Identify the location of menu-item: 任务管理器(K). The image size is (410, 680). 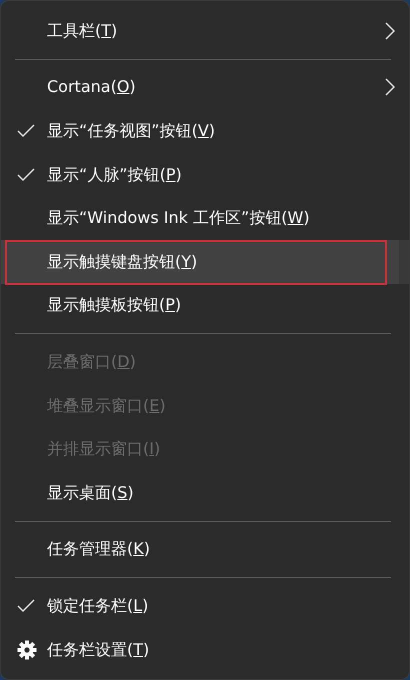
(200, 550).